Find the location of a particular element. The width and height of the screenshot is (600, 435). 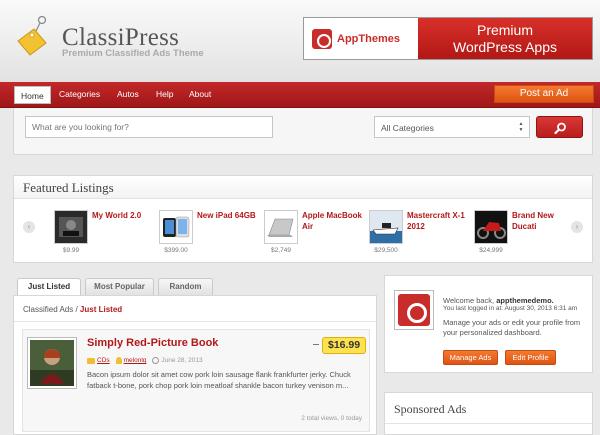

welcome-username: appthemedemo. is located at coordinates (525, 300).